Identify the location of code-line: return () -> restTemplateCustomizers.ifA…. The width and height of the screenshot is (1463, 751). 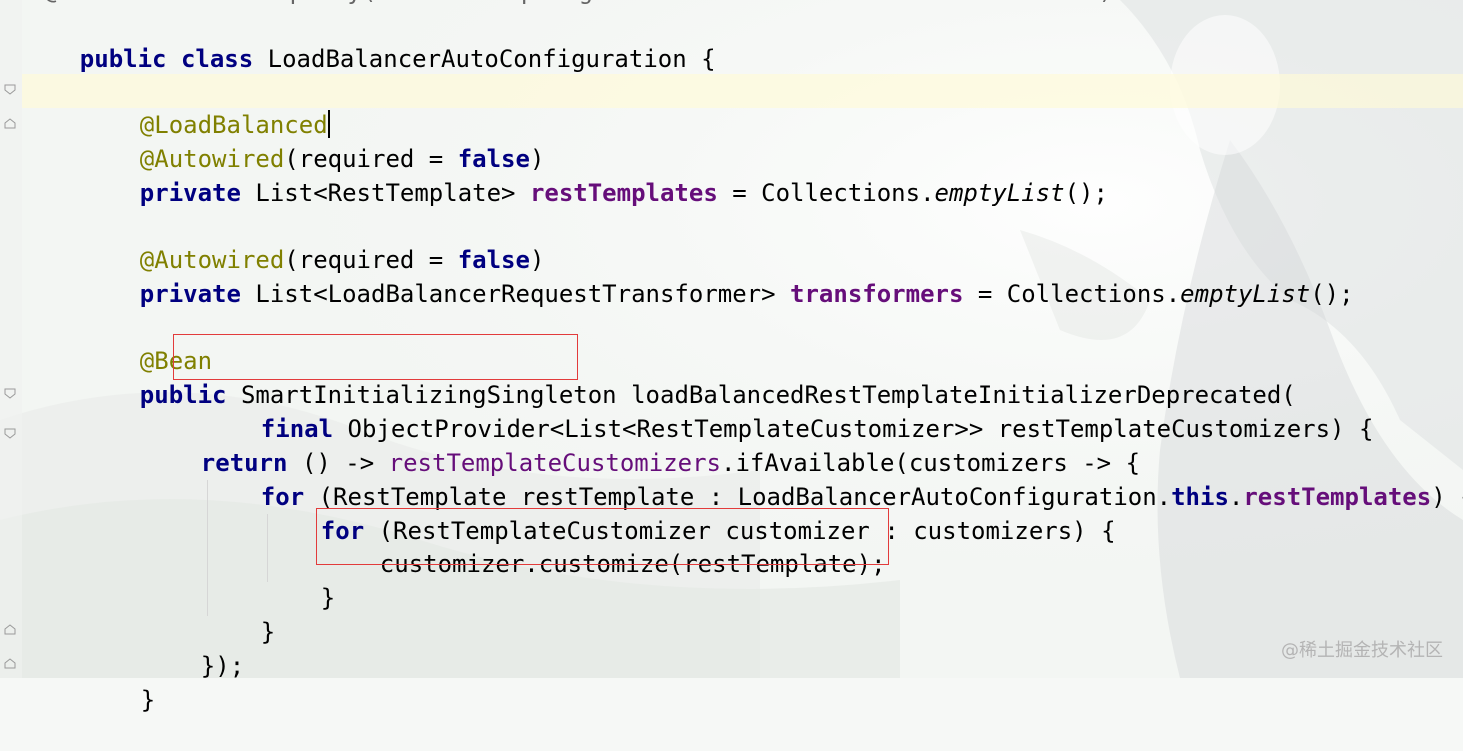
(670, 463).